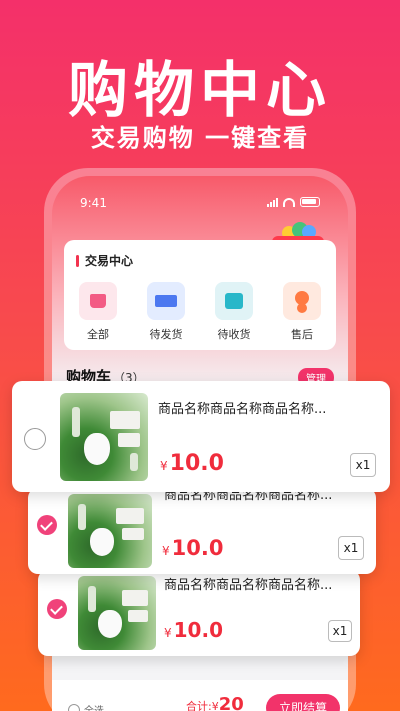 The height and width of the screenshot is (711, 400). Describe the element at coordinates (200, 312) in the screenshot. I see `order-shortcuts: 全部 待发货 待收货 售后` at that location.